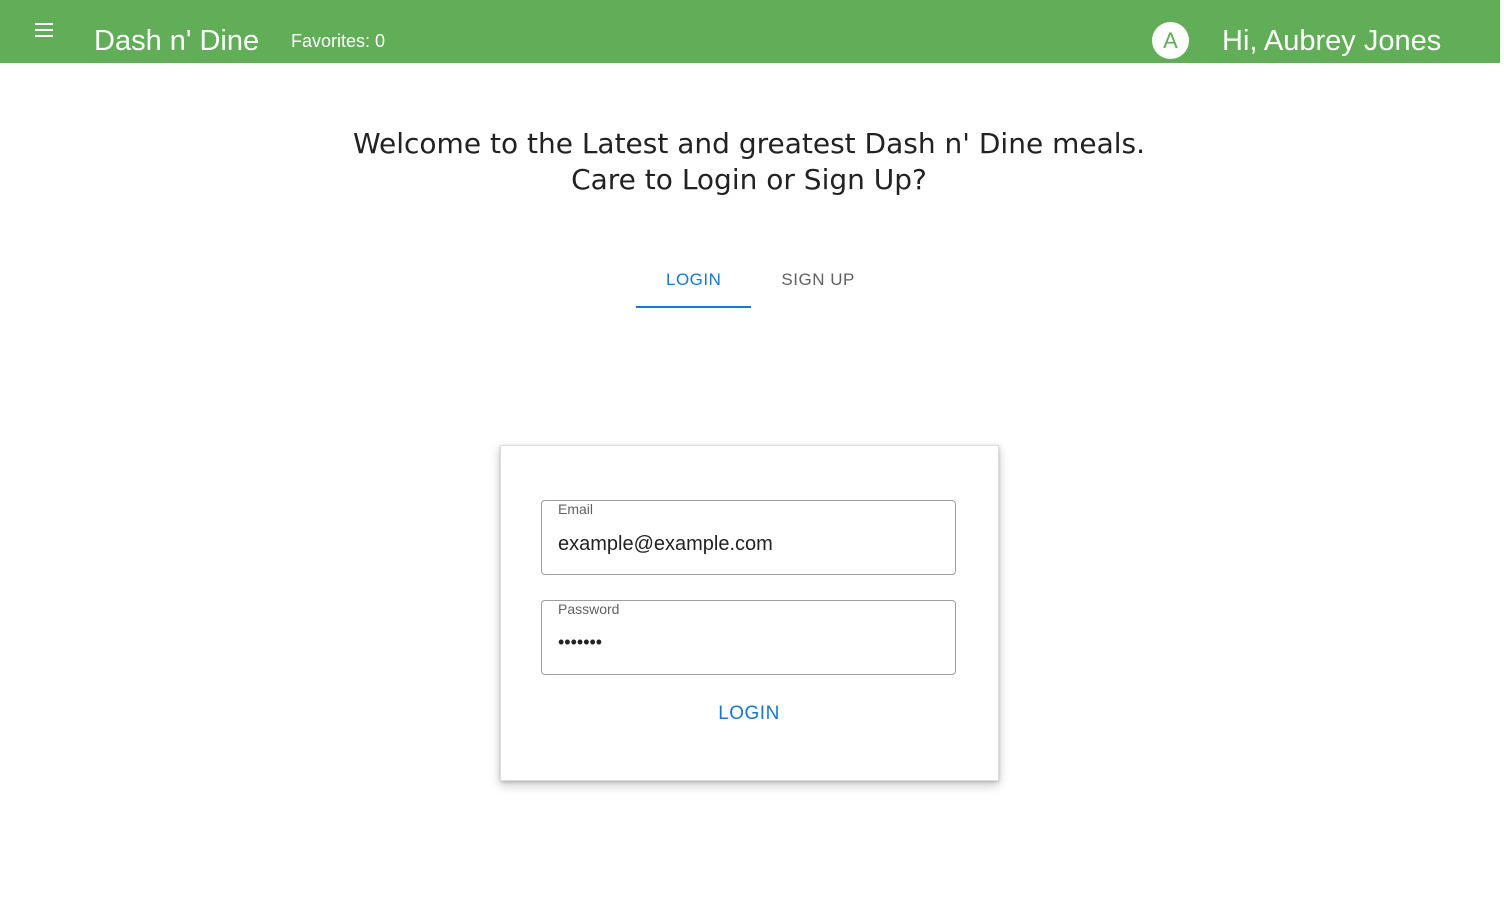  Describe the element at coordinates (338, 41) in the screenshot. I see `favorites-count: Favorites: 0` at that location.